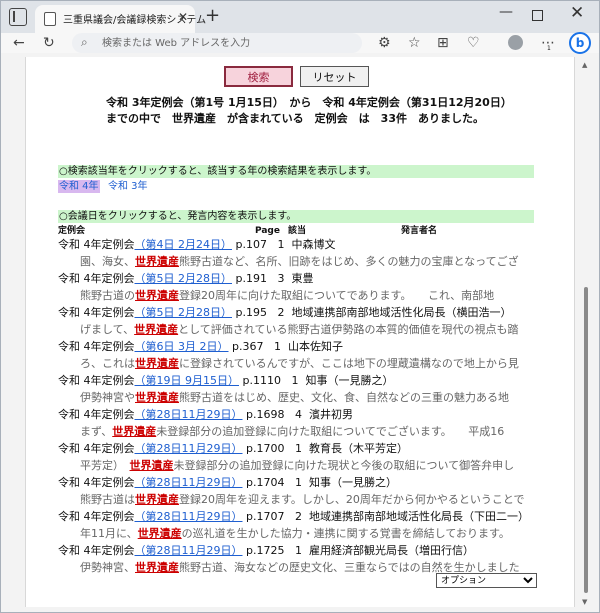 The height and width of the screenshot is (613, 600). I want to click on year-link-r4: 令和 4年, so click(79, 186).